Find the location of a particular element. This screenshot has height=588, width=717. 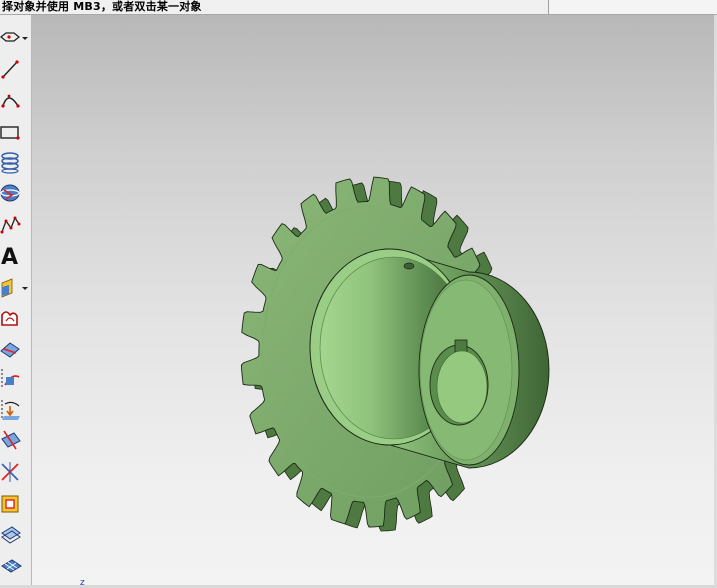

mesh-surface-button is located at coordinates (13, 567).